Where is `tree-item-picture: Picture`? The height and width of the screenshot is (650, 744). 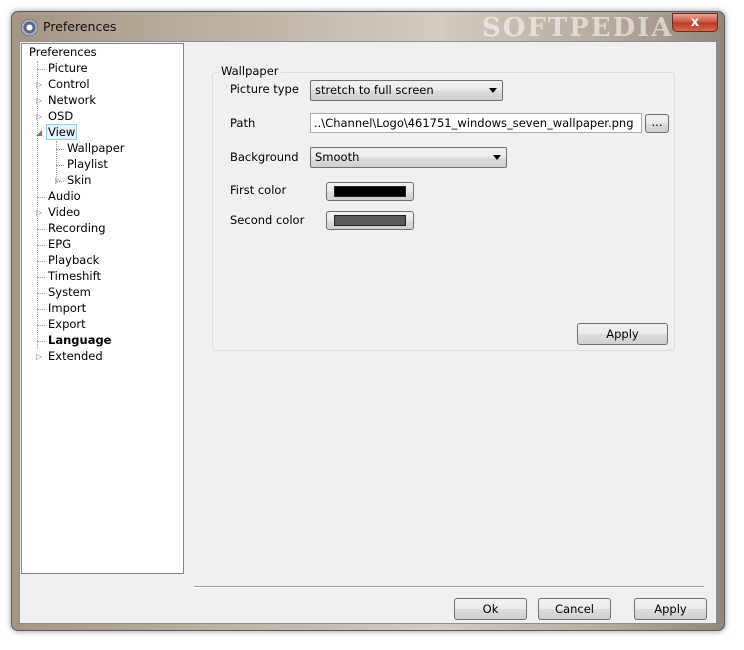 tree-item-picture: Picture is located at coordinates (68, 68).